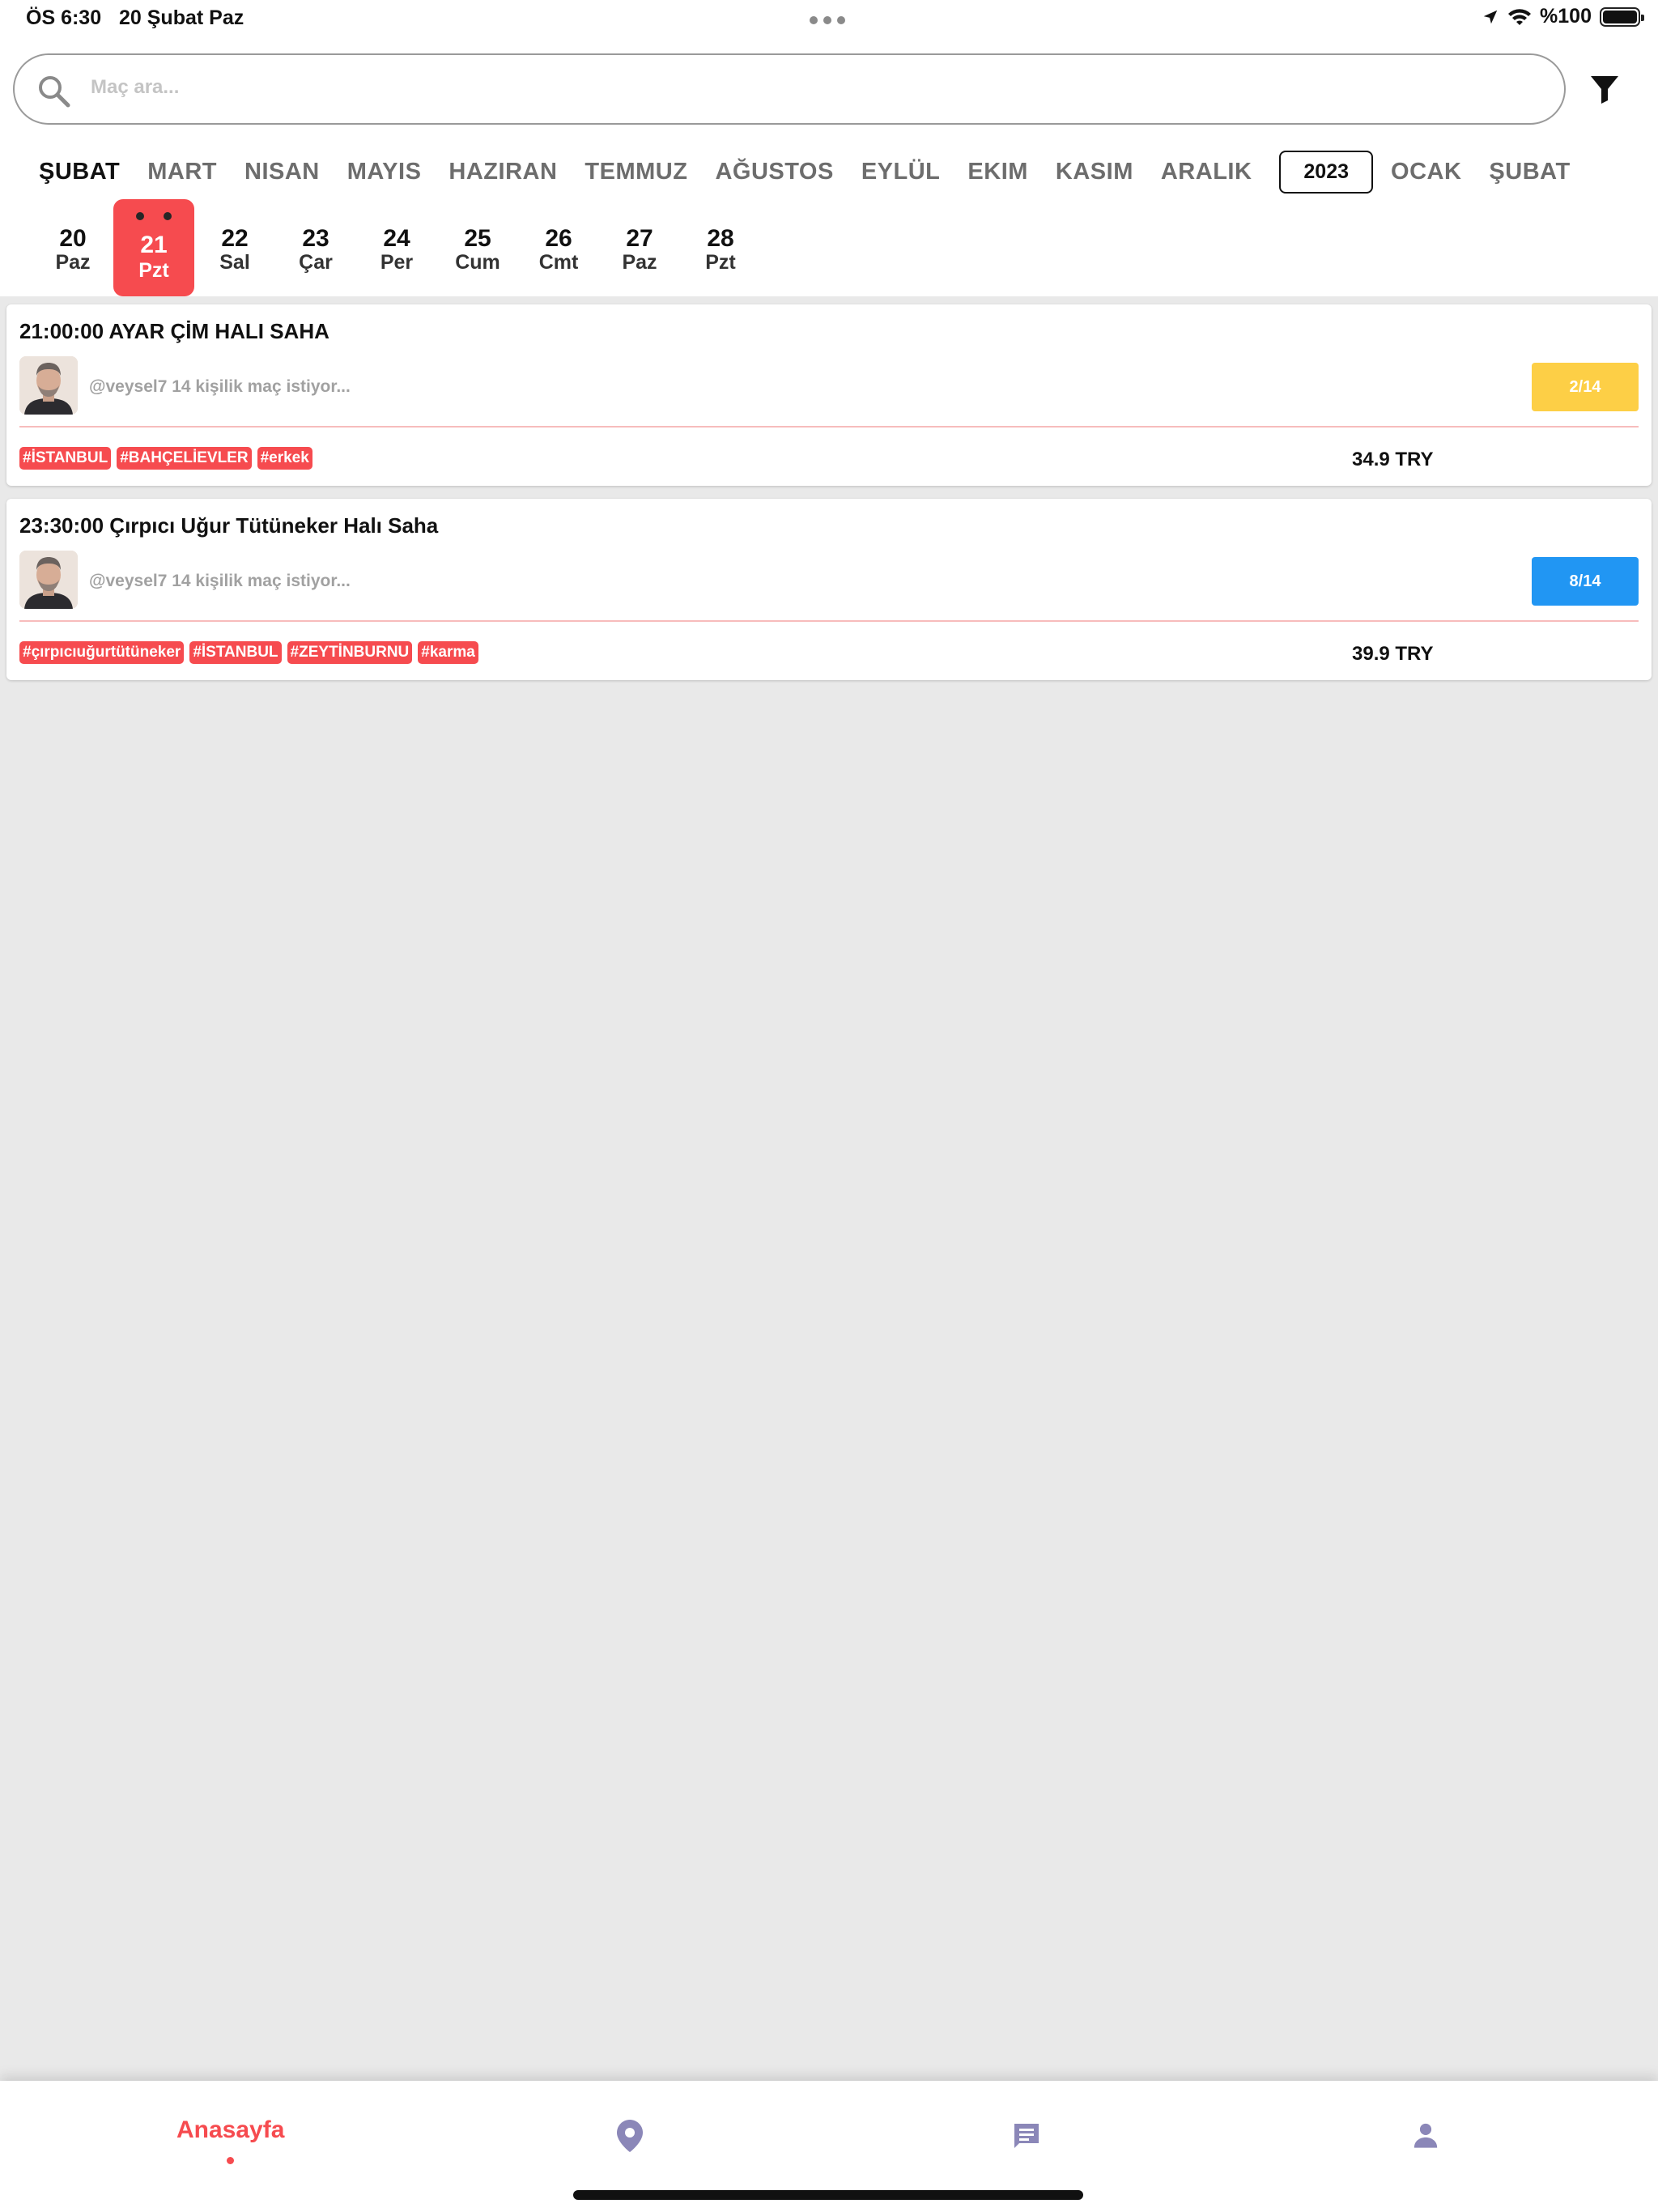 The height and width of the screenshot is (2212, 1658). What do you see at coordinates (1326, 172) in the screenshot?
I see `year-badge: 2023` at bounding box center [1326, 172].